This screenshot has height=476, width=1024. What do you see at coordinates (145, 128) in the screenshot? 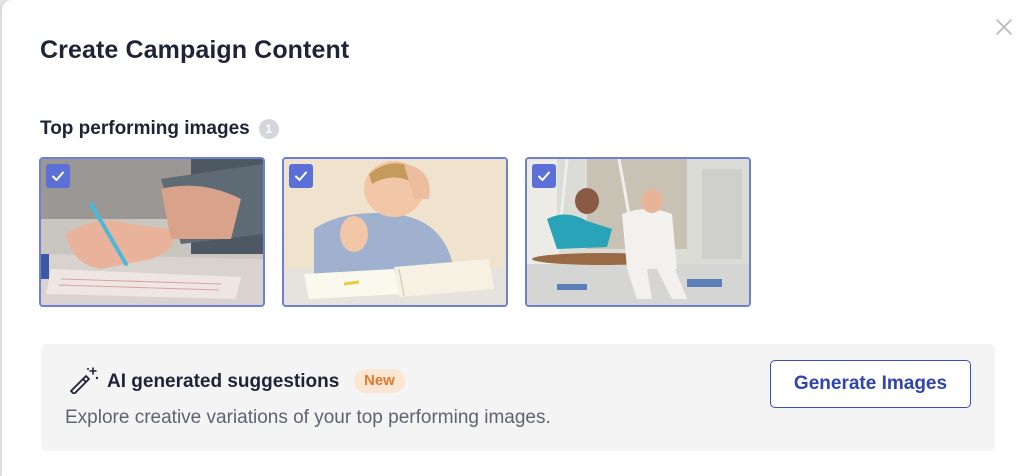
I see `top-images-label: Top performing images` at bounding box center [145, 128].